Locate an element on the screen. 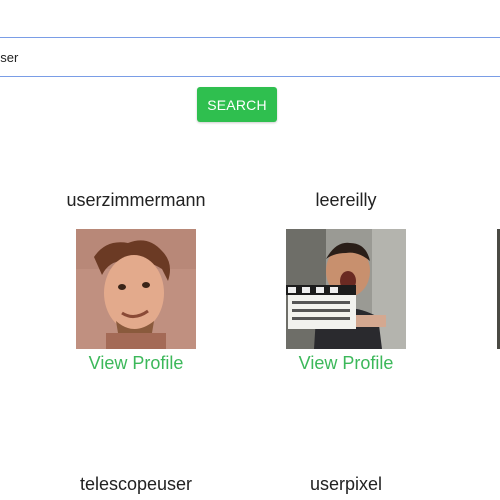 Image resolution: width=500 pixels, height=500 pixels. user-card: leereilly View Profile is located at coordinates (346, 281).